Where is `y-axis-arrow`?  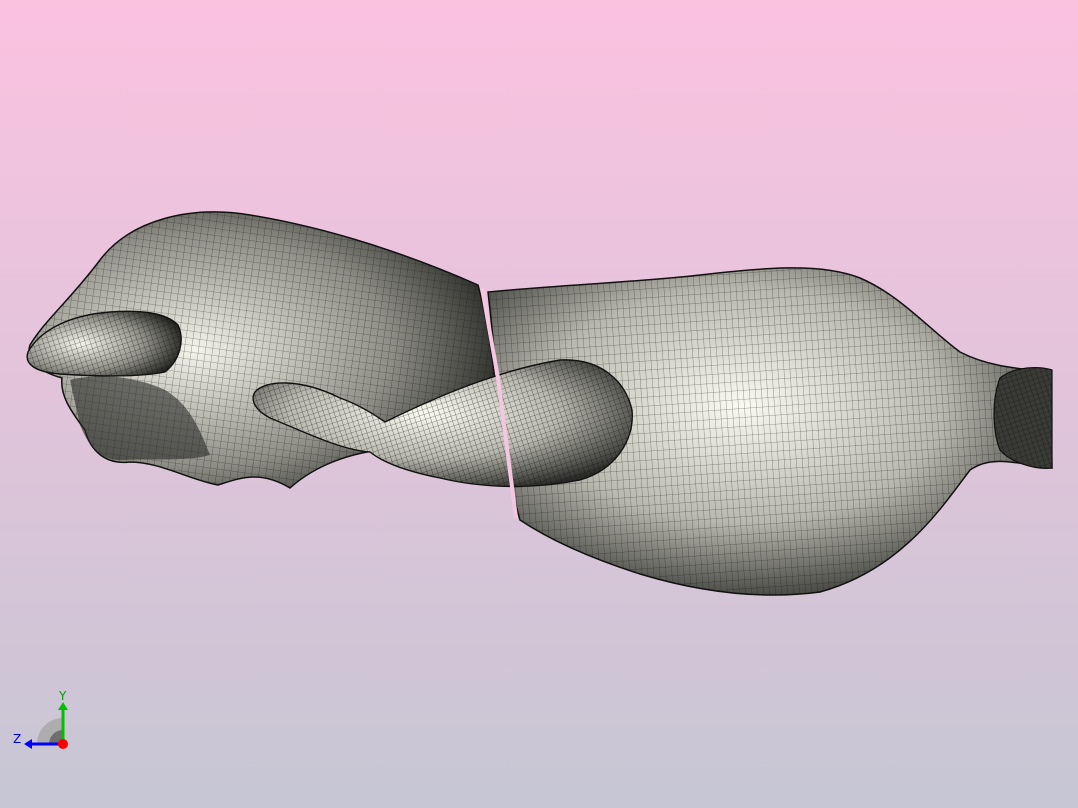
y-axis-arrow is located at coordinates (63, 706).